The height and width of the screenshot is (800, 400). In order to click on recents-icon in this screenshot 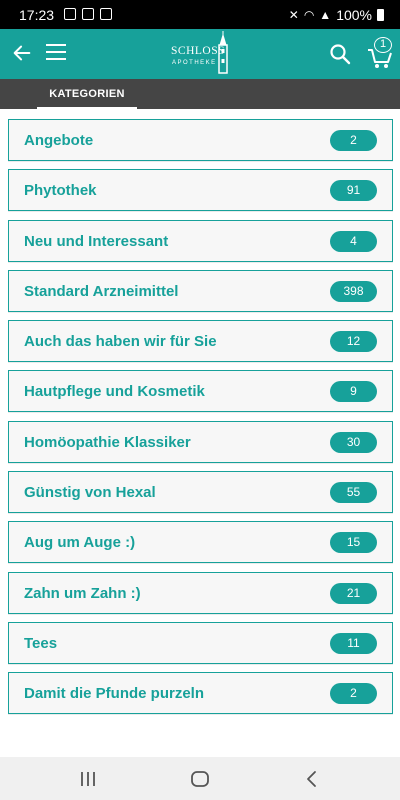, I will do `click(88, 779)`.